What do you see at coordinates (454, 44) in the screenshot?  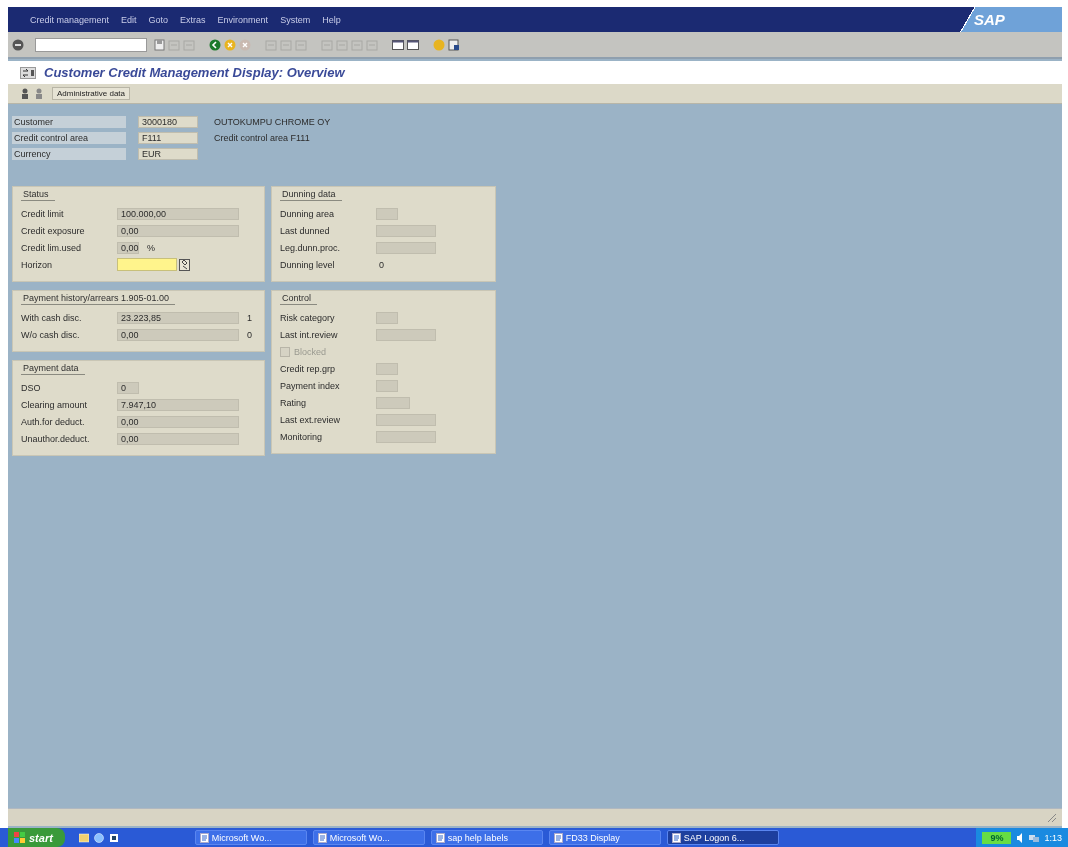 I see `layout-icon` at bounding box center [454, 44].